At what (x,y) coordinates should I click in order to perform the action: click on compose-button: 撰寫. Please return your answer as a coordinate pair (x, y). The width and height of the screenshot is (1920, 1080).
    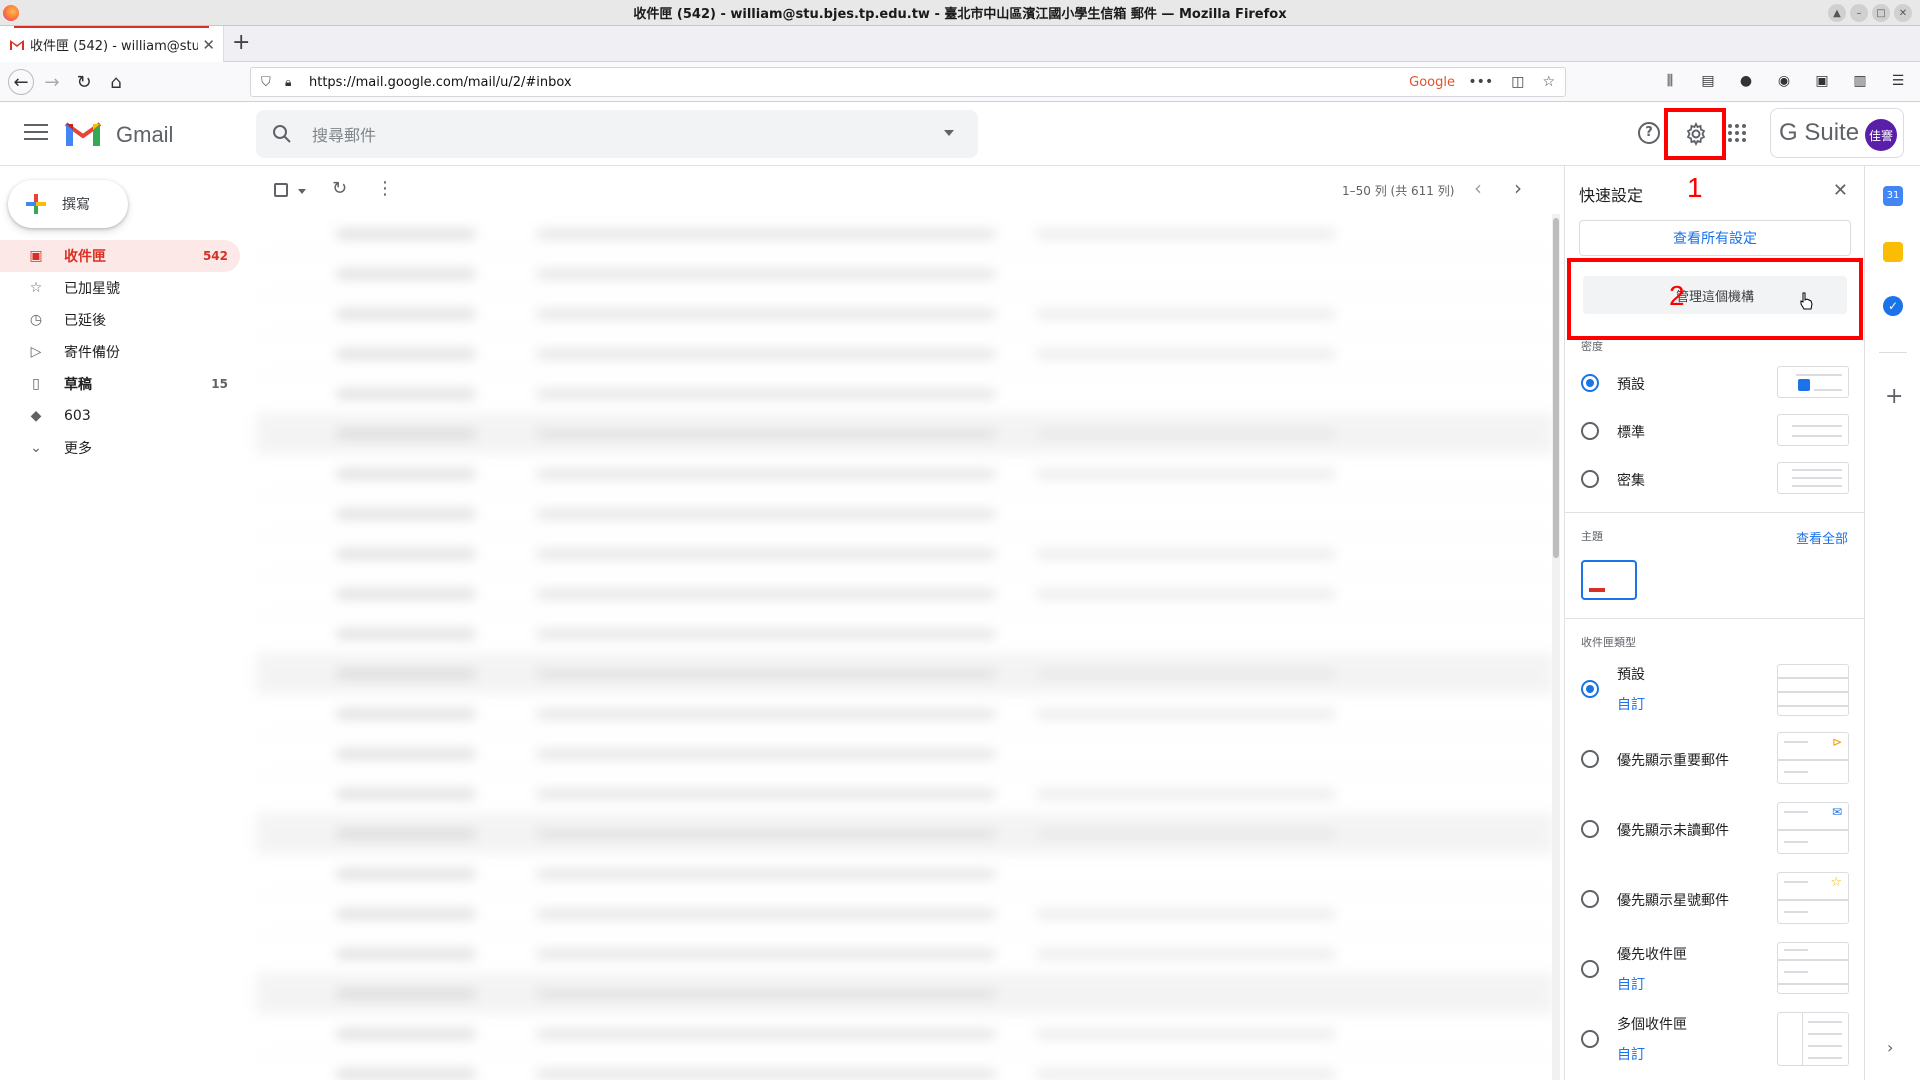
    Looking at the image, I should click on (68, 204).